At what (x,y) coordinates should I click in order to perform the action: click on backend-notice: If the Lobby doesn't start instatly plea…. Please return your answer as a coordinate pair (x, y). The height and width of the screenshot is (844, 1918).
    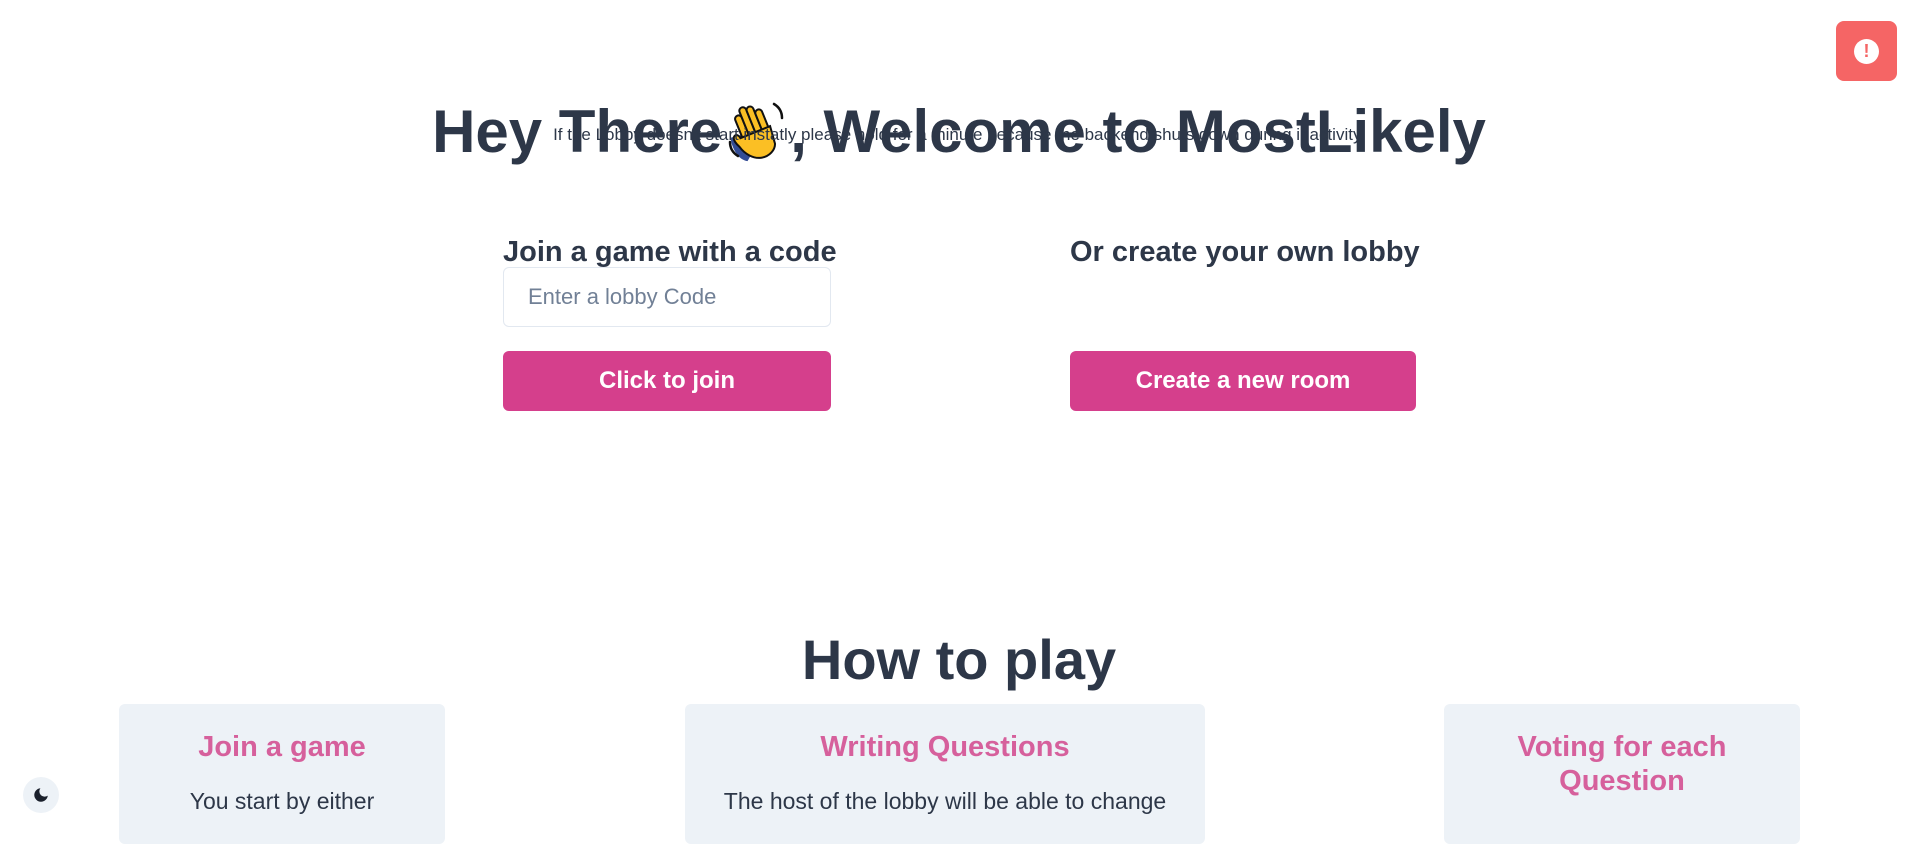
    Looking at the image, I should click on (959, 134).